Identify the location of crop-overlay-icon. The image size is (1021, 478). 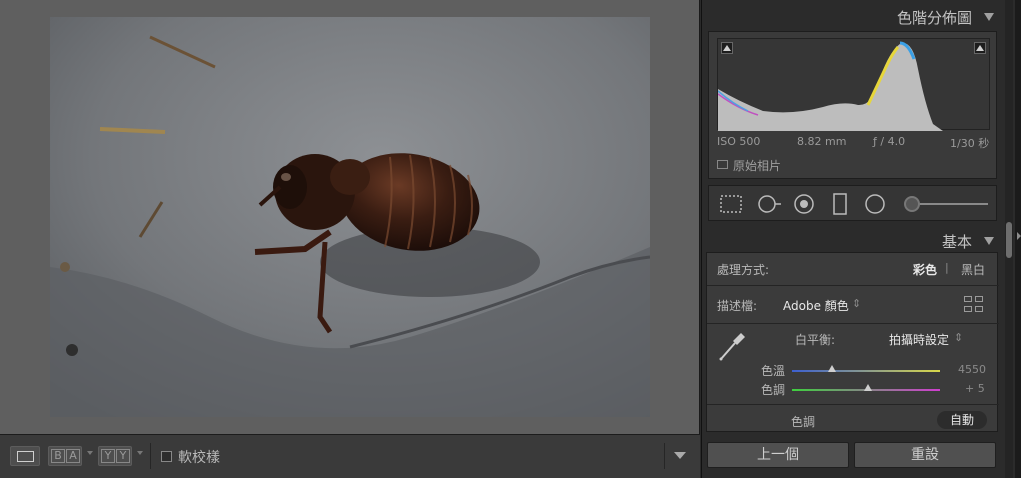
(731, 204).